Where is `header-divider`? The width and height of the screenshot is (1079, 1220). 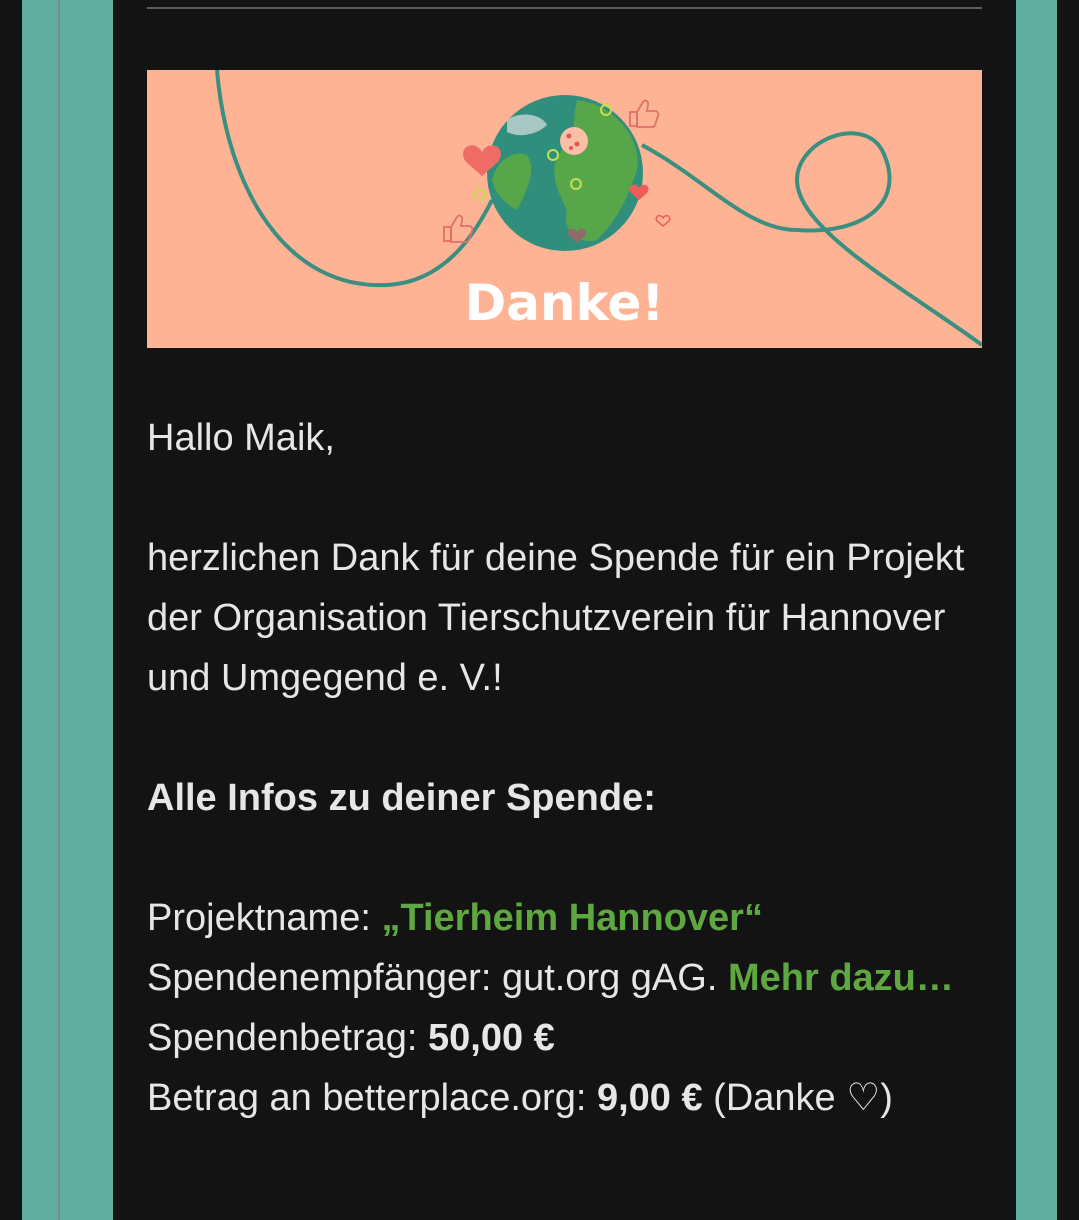 header-divider is located at coordinates (564, 8).